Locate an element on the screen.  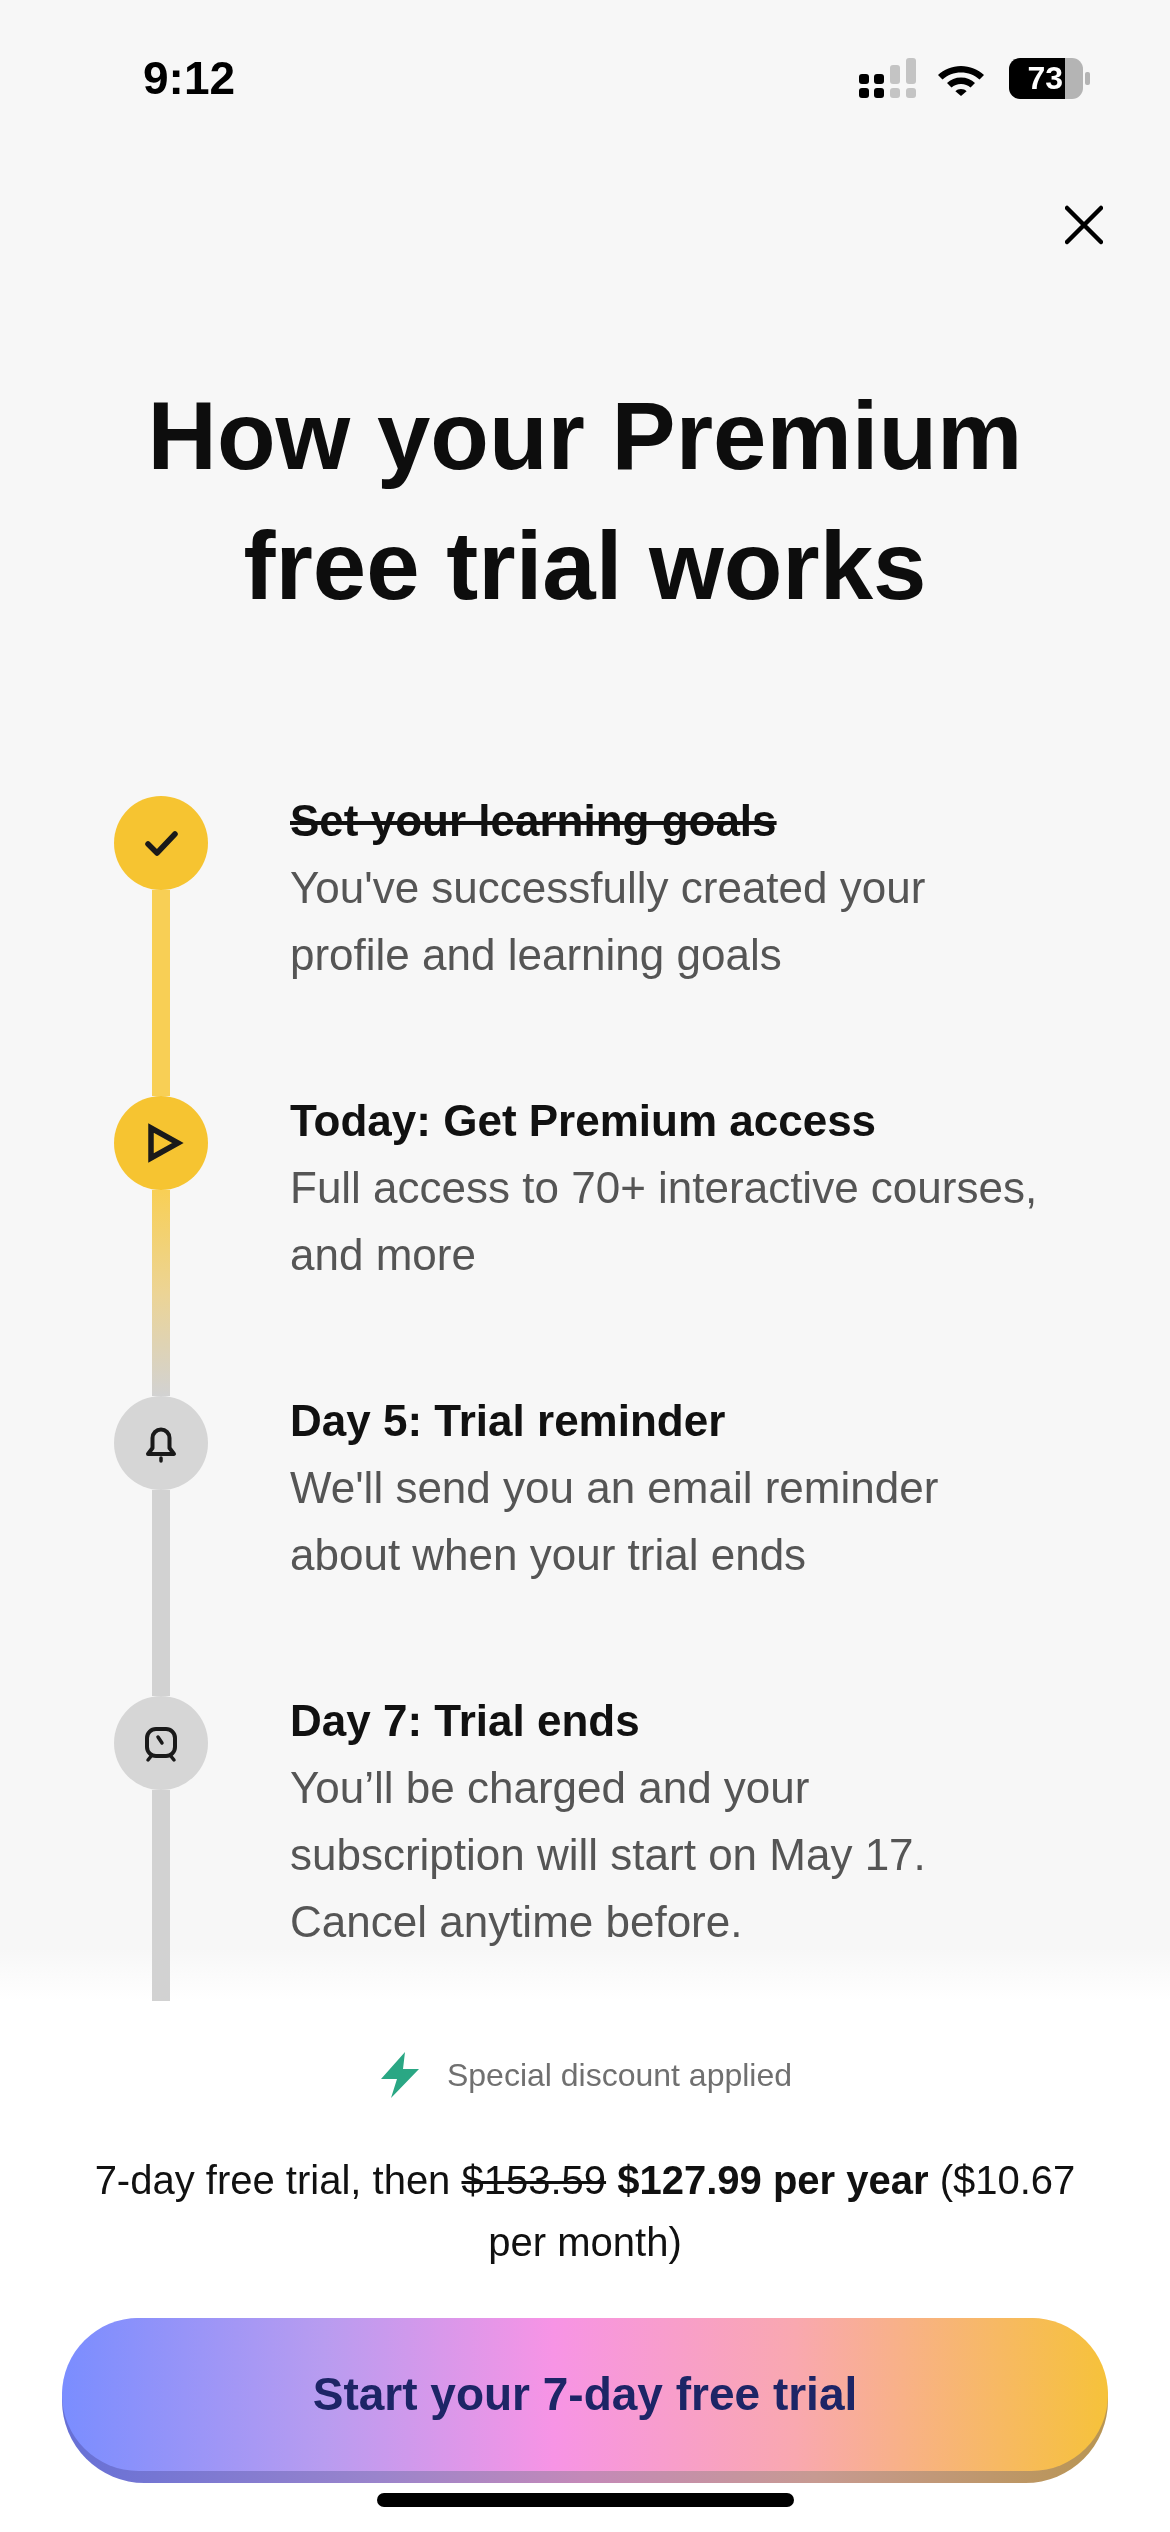
play-icon is located at coordinates (161, 1143).